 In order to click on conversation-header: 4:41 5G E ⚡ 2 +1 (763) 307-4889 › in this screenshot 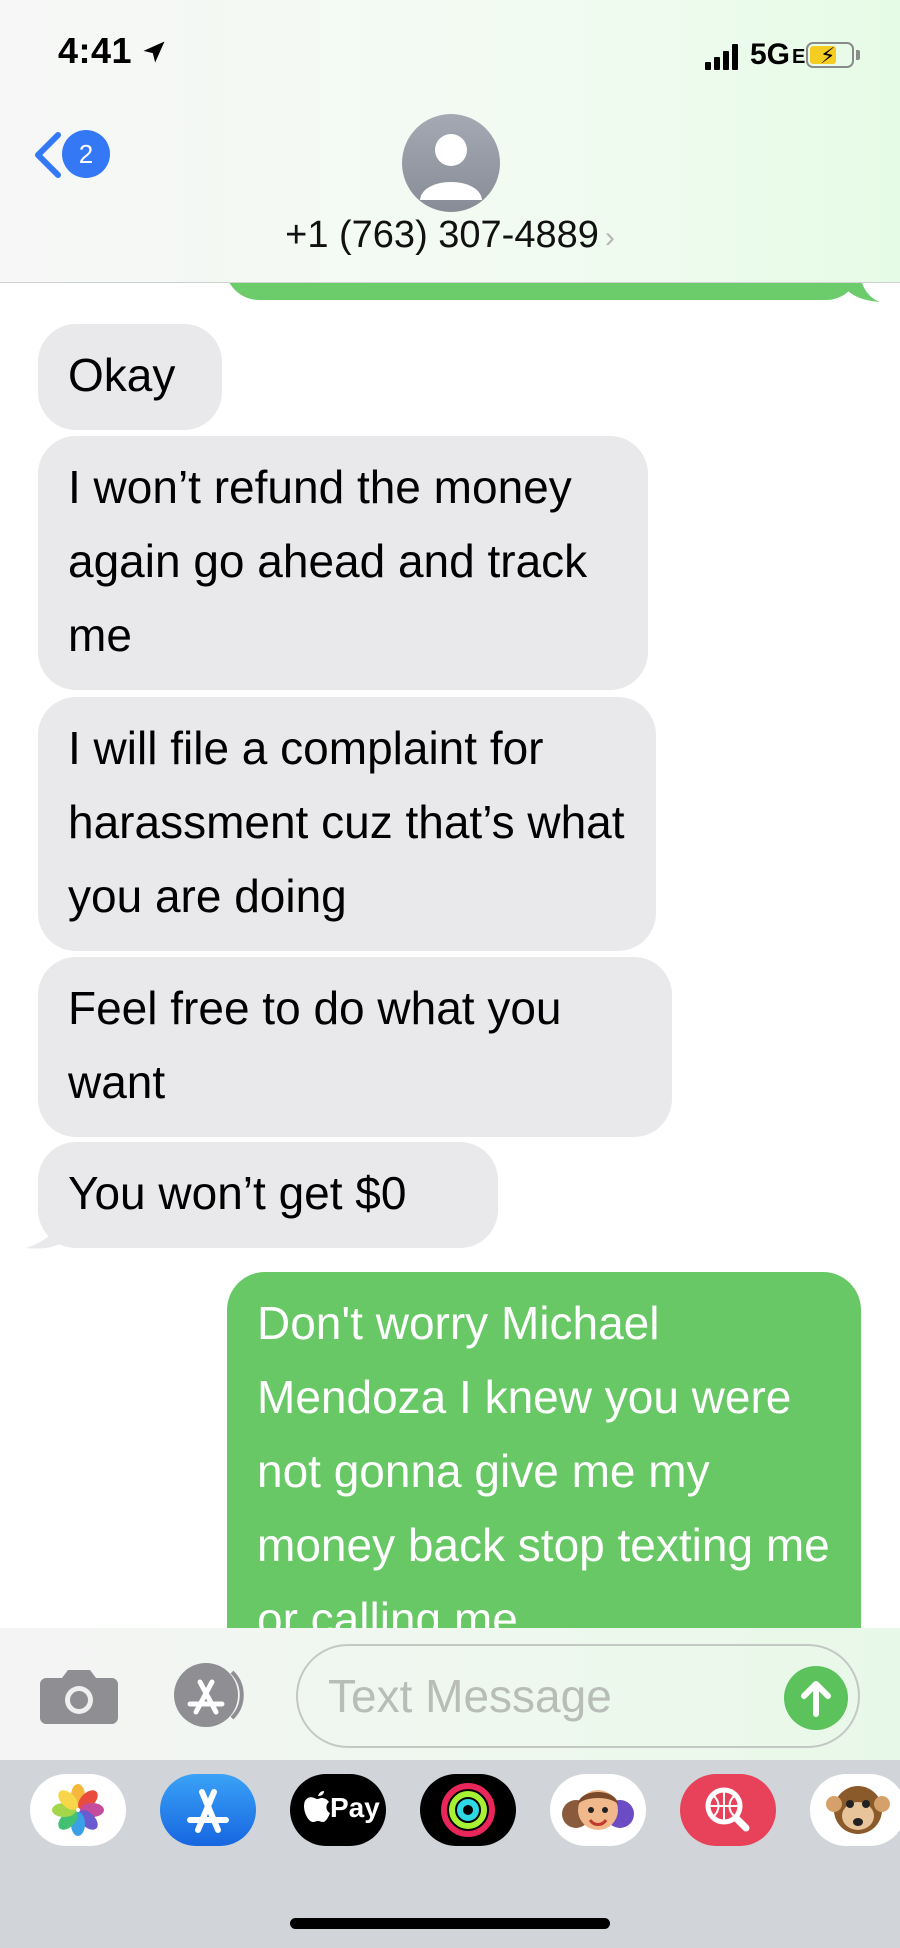, I will do `click(450, 141)`.